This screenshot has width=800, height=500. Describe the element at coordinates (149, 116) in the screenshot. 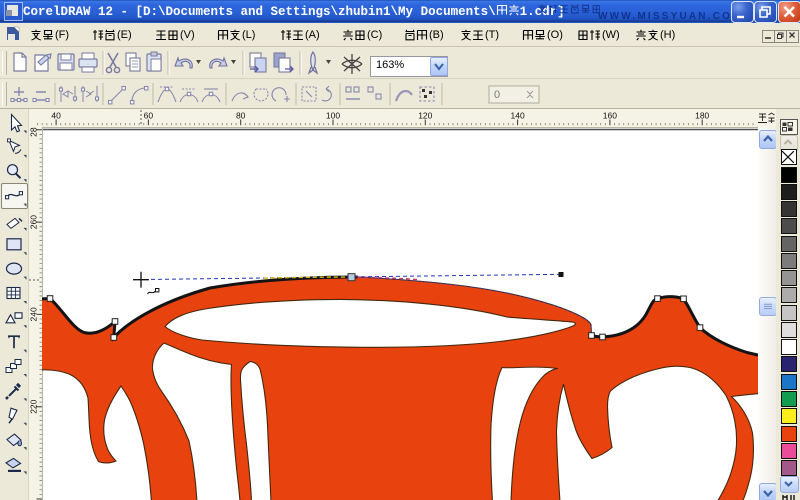

I see `svg-text: 60` at that location.